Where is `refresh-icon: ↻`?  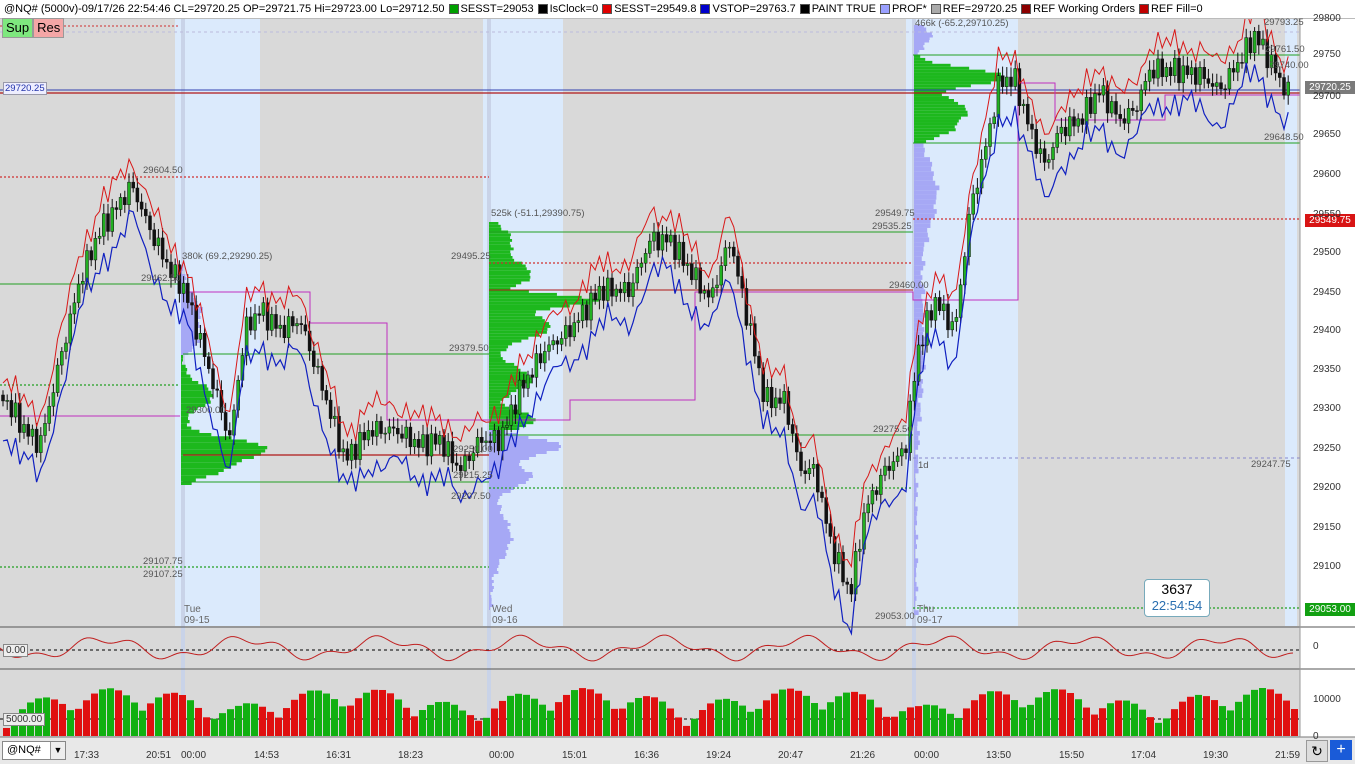 refresh-icon: ↻ is located at coordinates (1317, 751).